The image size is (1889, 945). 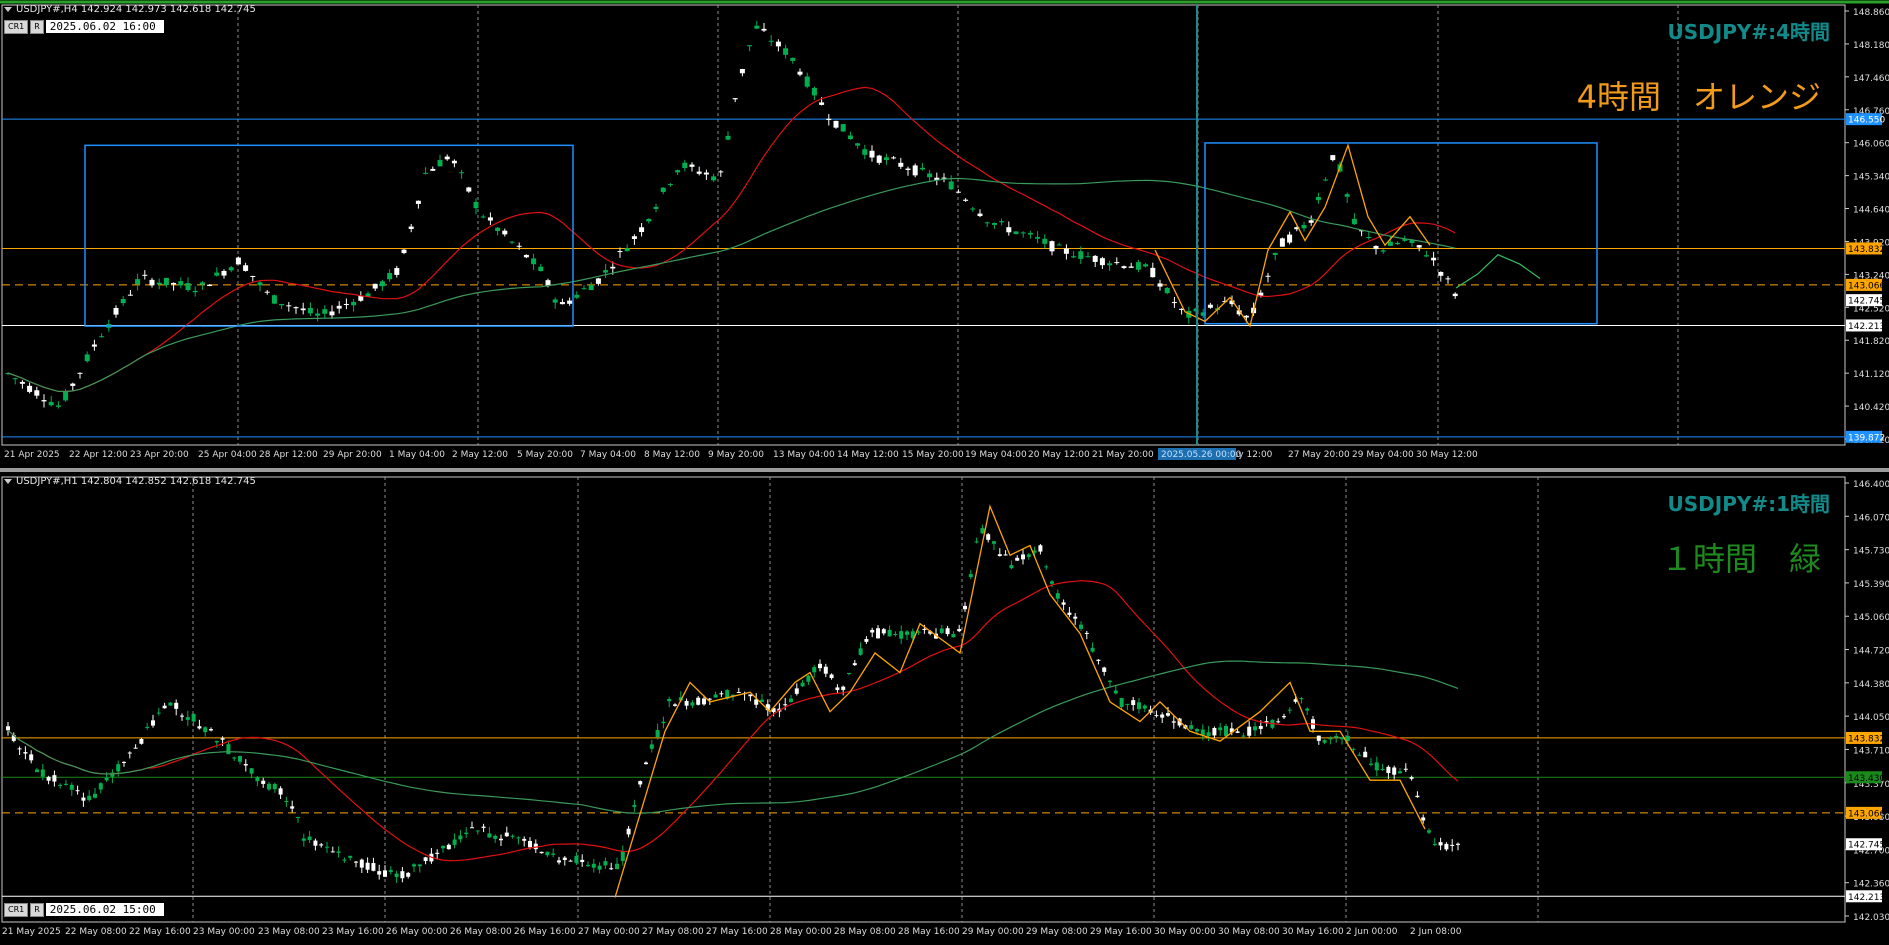 I want to click on y-tick-label: 144.050, so click(x=1871, y=718).